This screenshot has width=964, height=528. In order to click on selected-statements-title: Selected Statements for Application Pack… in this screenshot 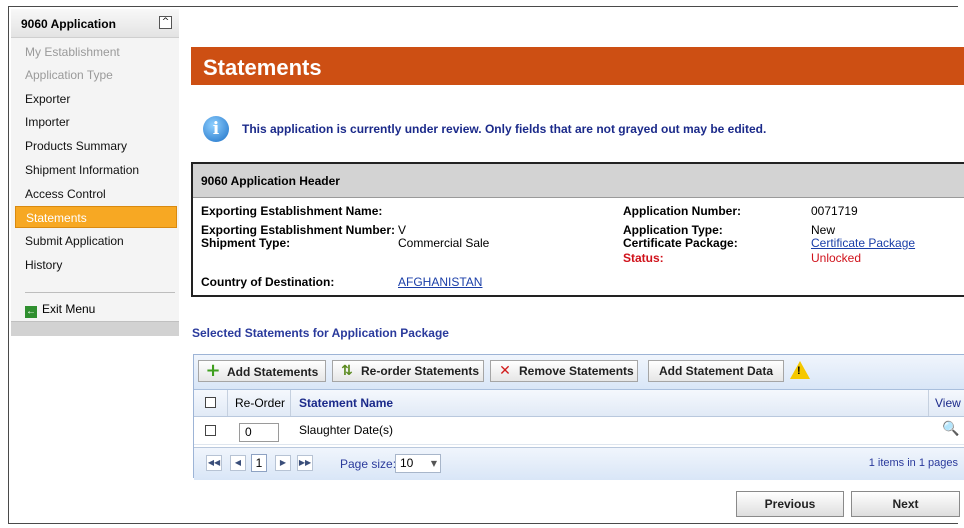, I will do `click(320, 333)`.